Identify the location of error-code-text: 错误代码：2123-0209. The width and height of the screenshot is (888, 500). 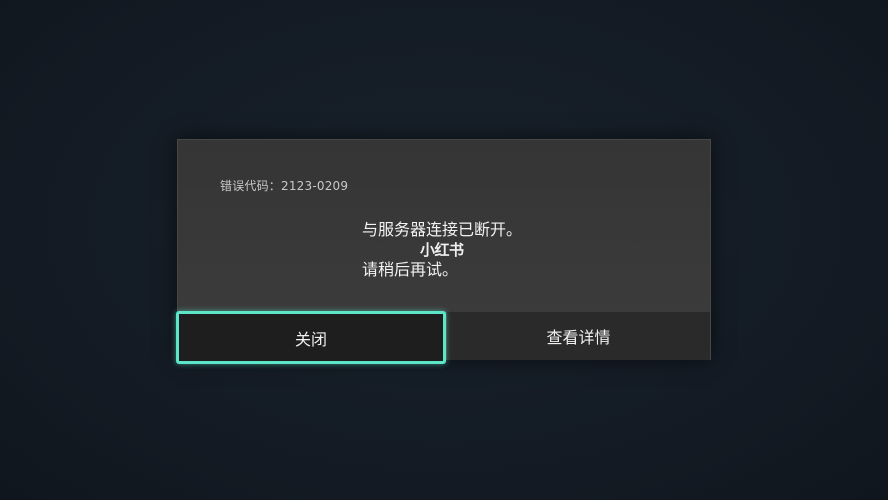
(284, 186).